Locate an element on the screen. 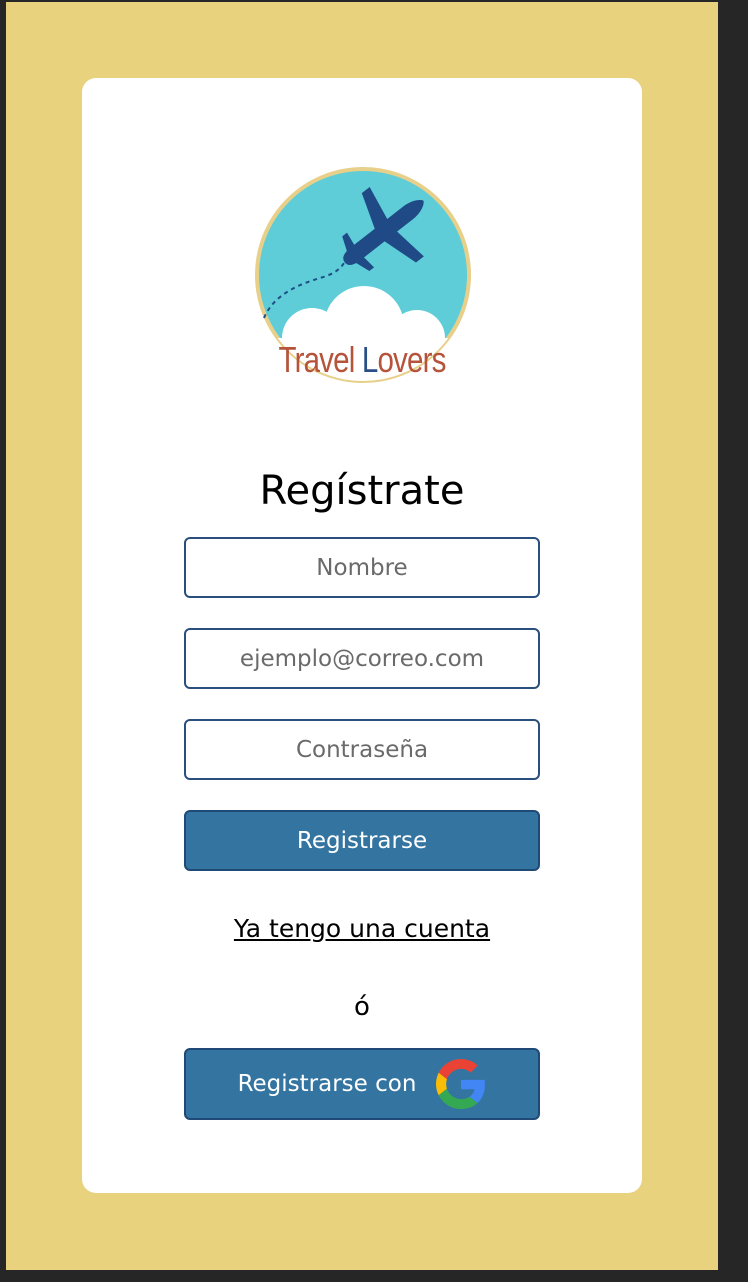 This screenshot has width=748, height=1282. brand-name-part-2: L is located at coordinates (369, 359).